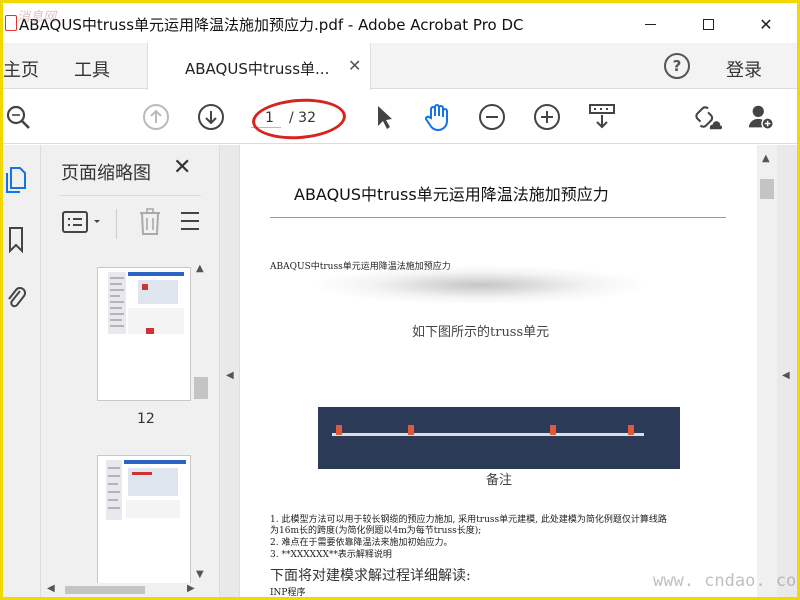 This screenshot has height=600, width=800. I want to click on add-user-icon, so click(762, 117).